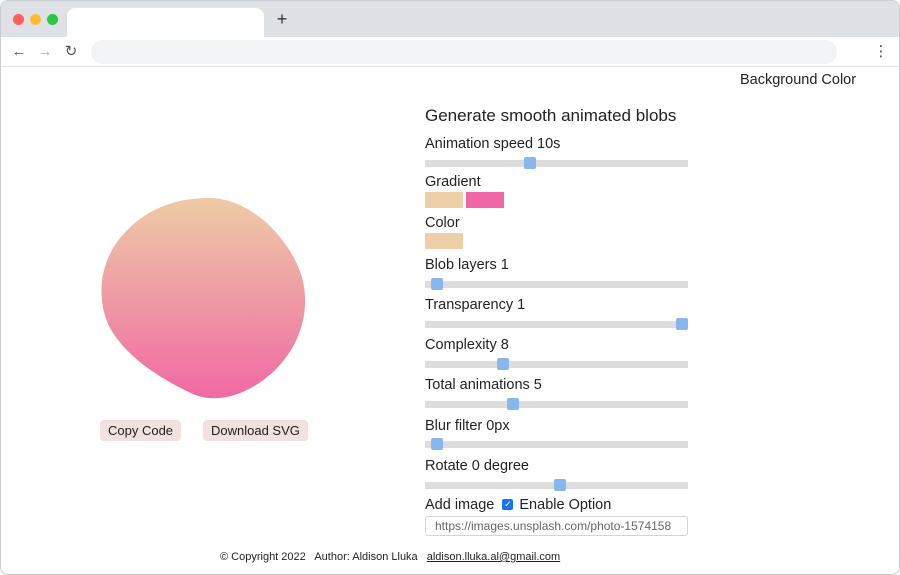  Describe the element at coordinates (453, 182) in the screenshot. I see `gradient-label: Gradient` at that location.